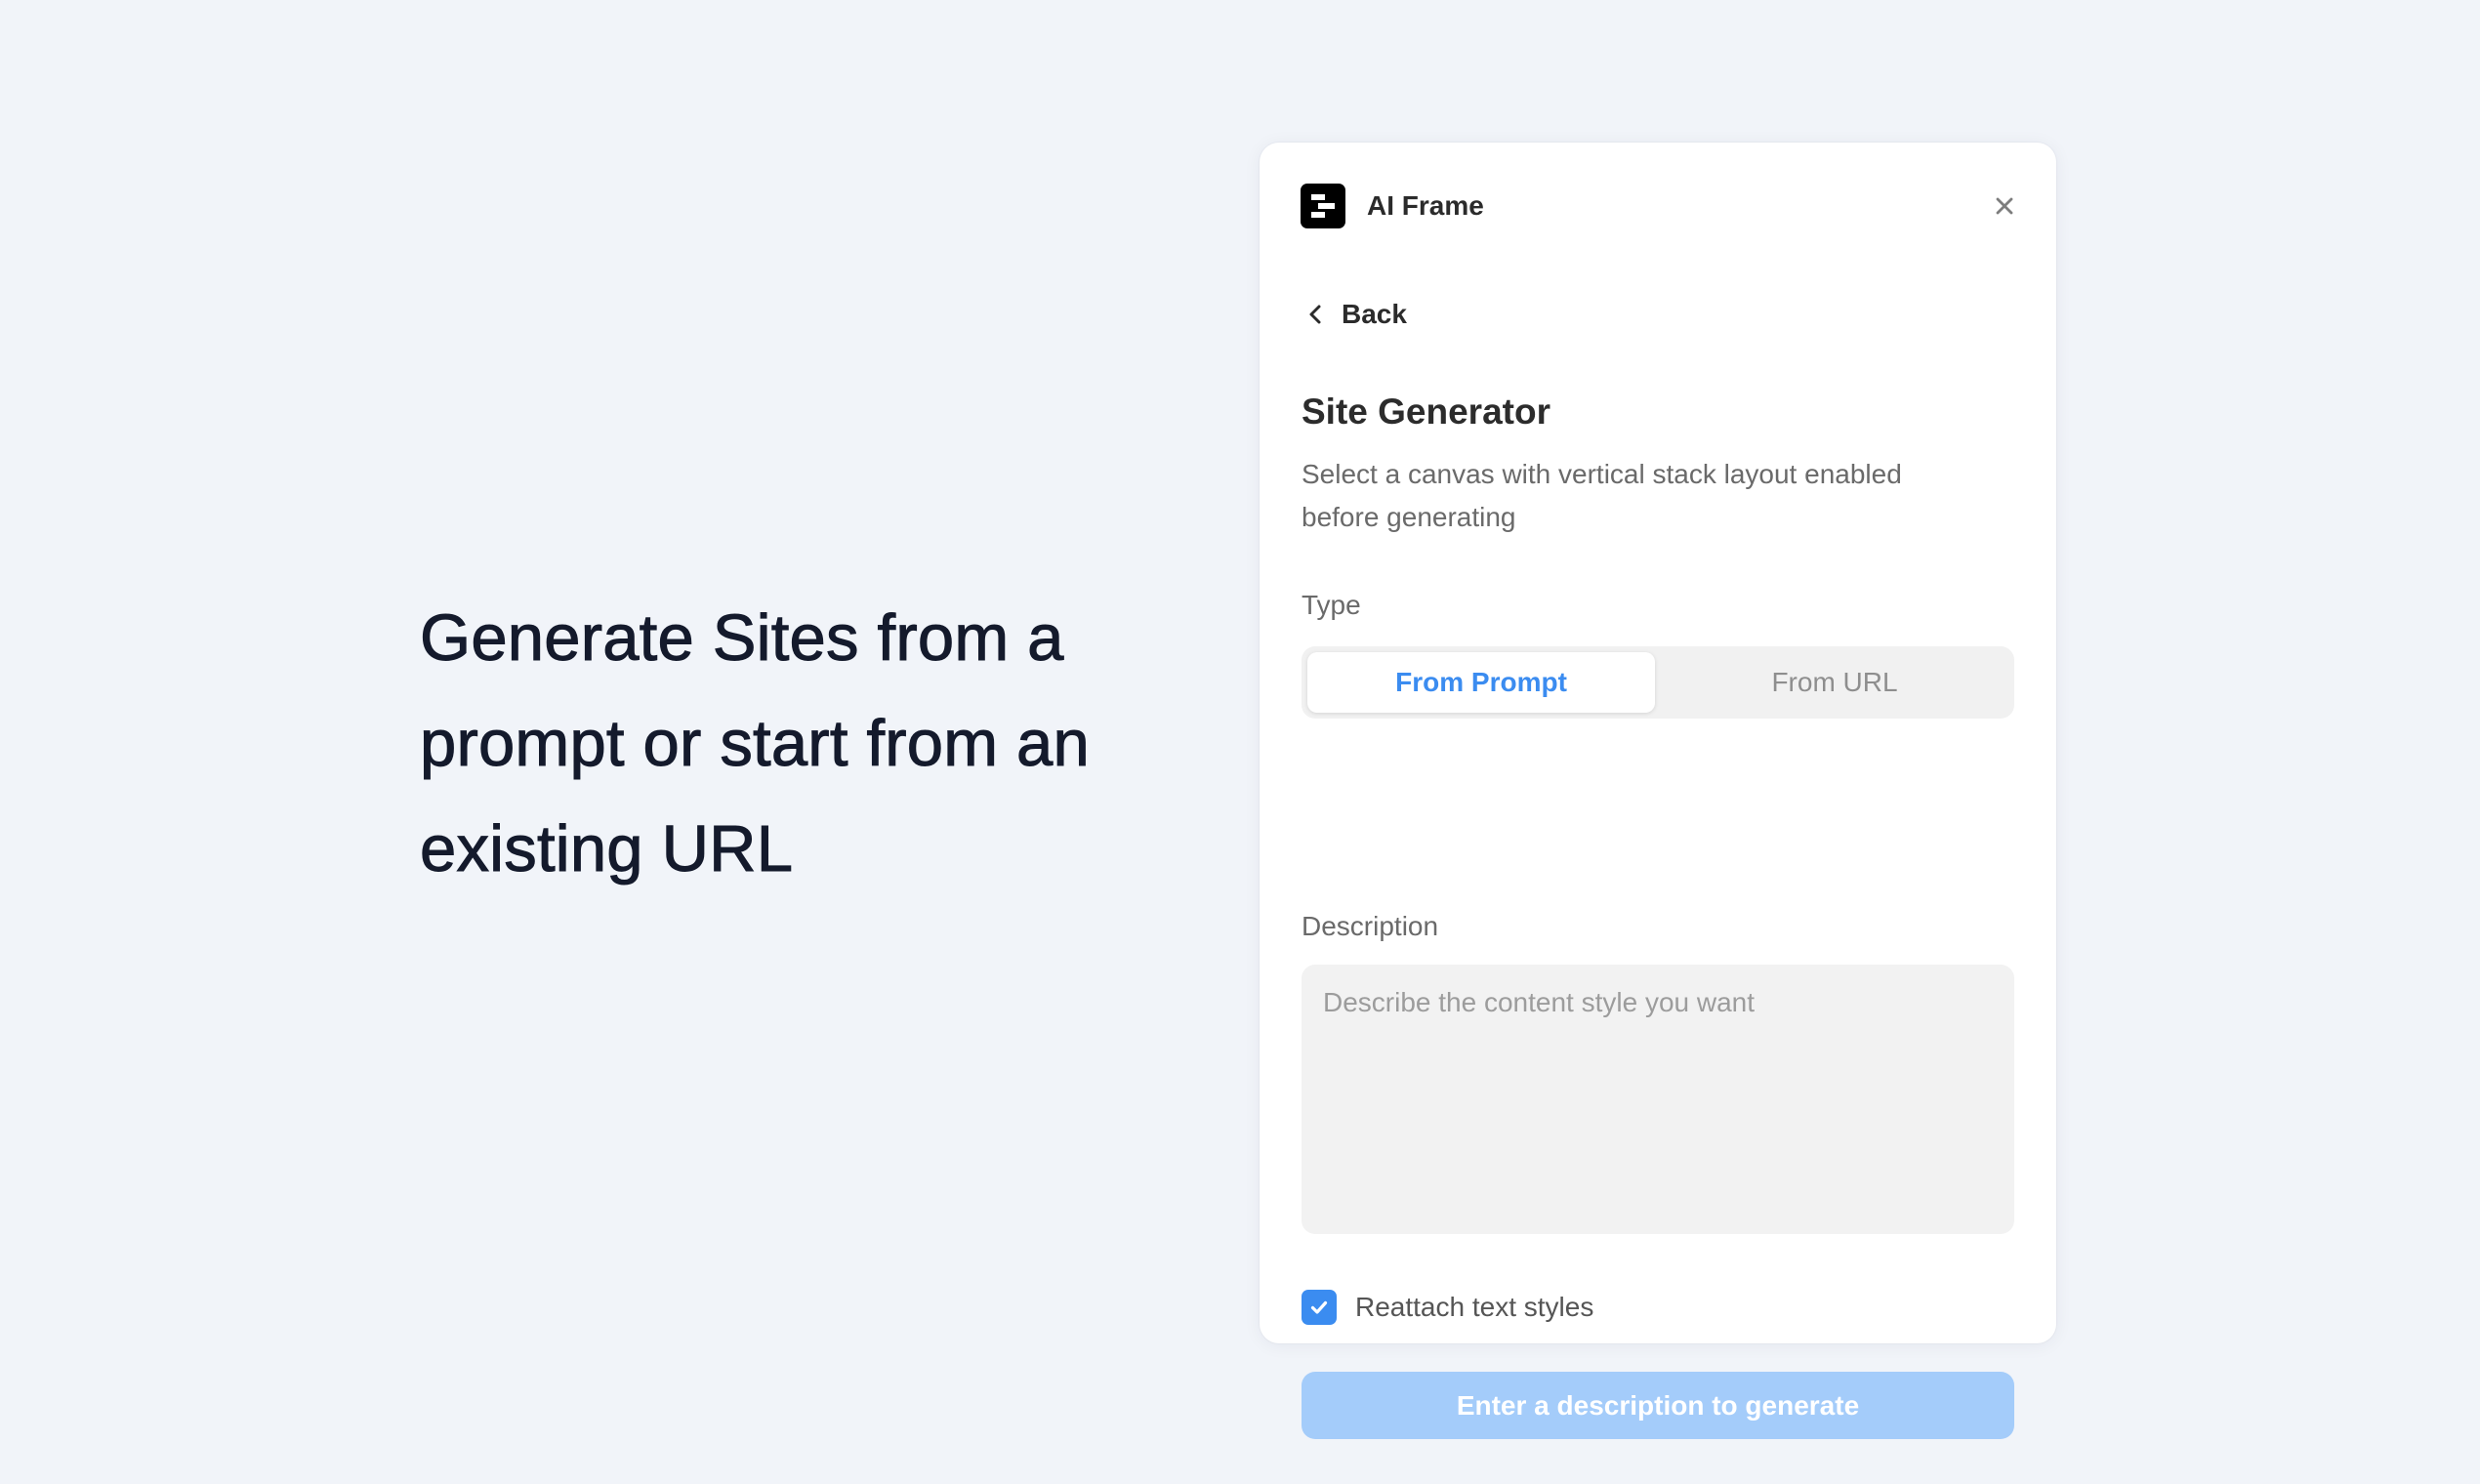 This screenshot has height=1484, width=2480. I want to click on from-prompt-tab: From Prompt, so click(1481, 682).